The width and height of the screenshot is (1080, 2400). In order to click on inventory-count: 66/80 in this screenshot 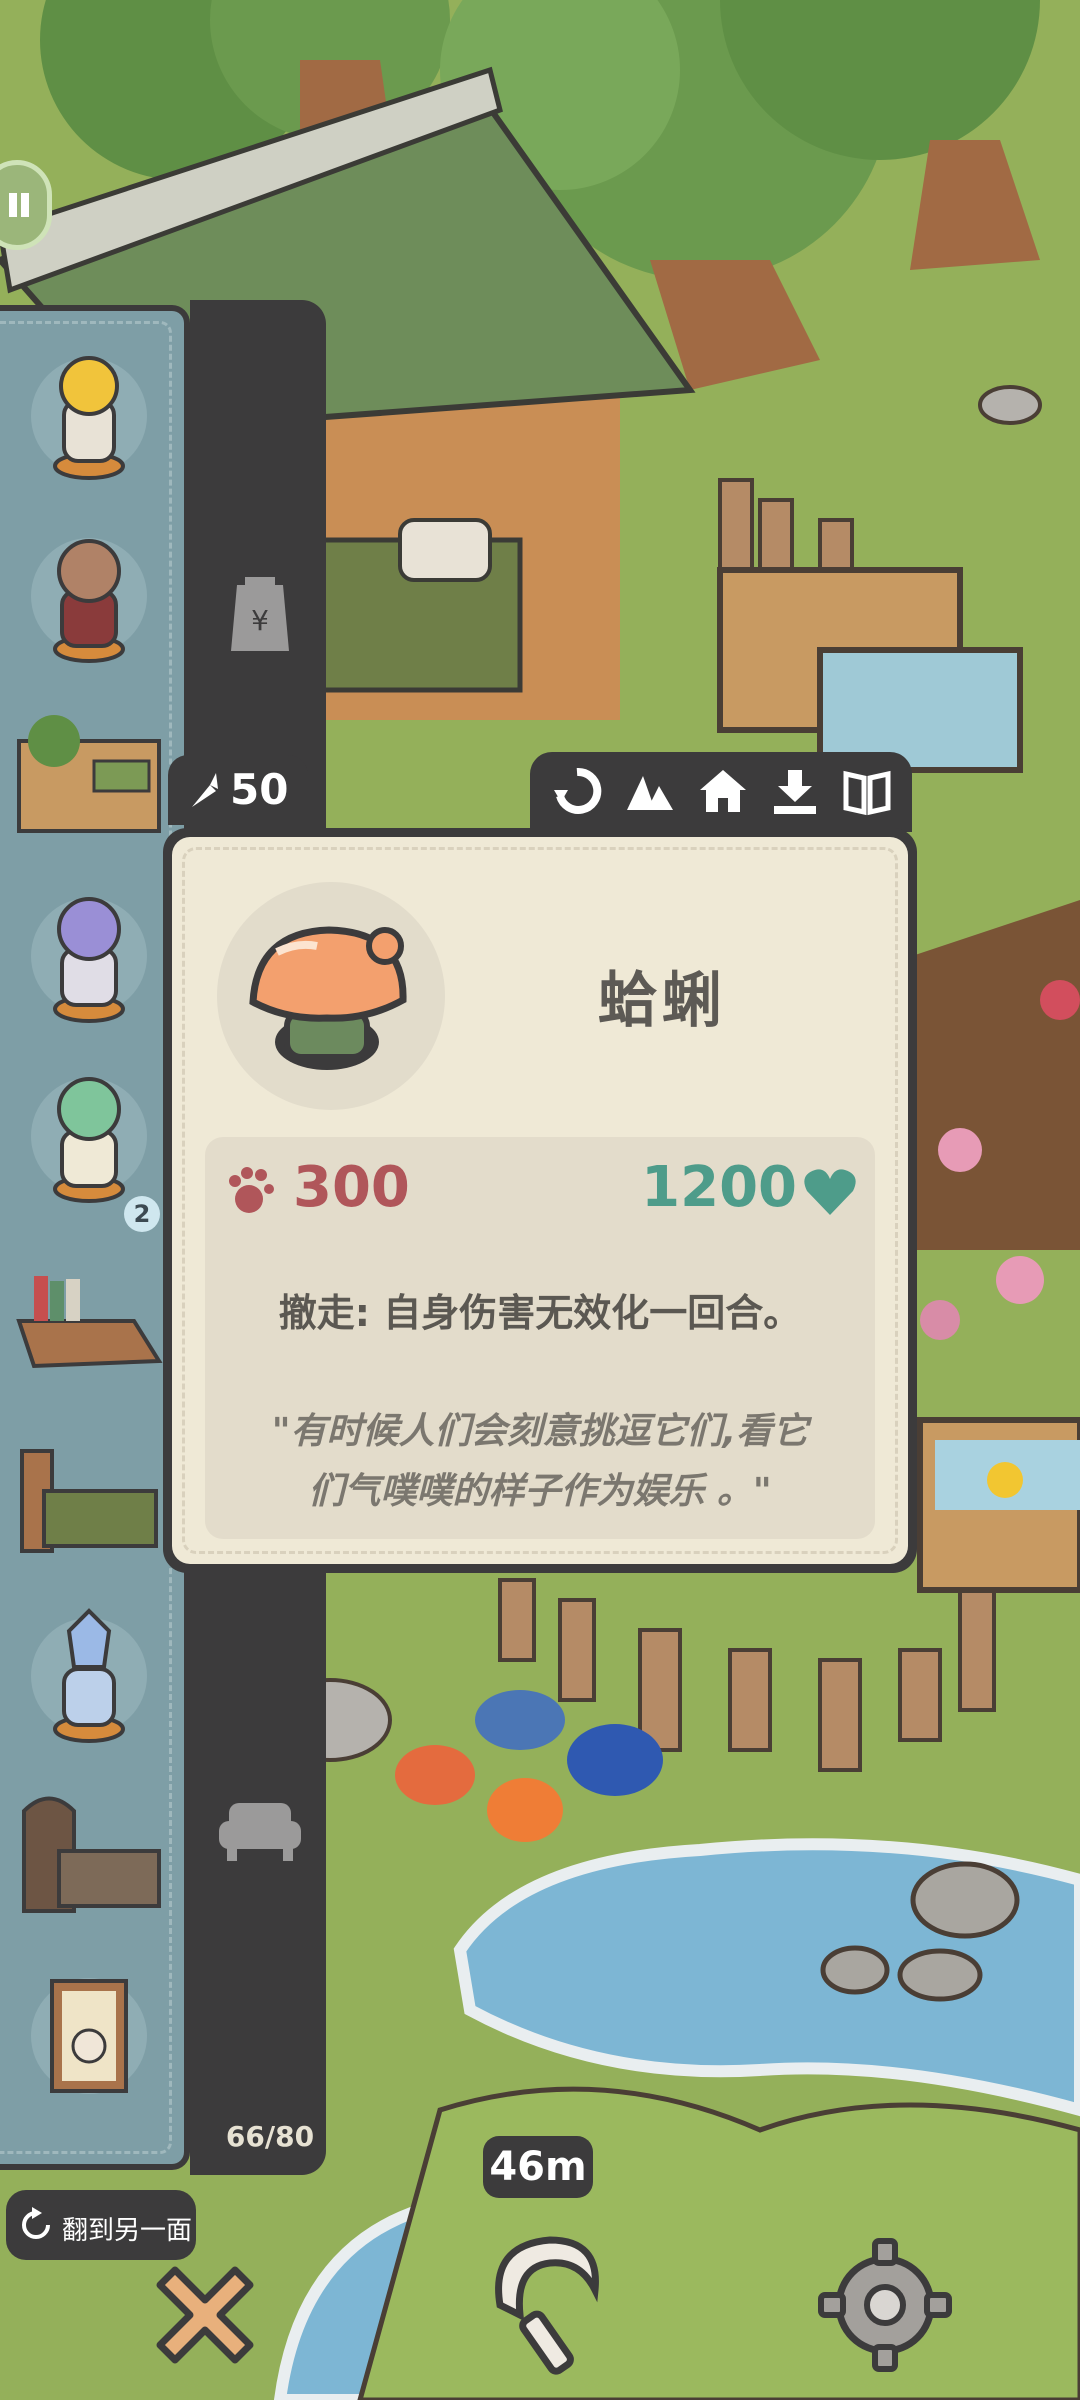, I will do `click(270, 2136)`.